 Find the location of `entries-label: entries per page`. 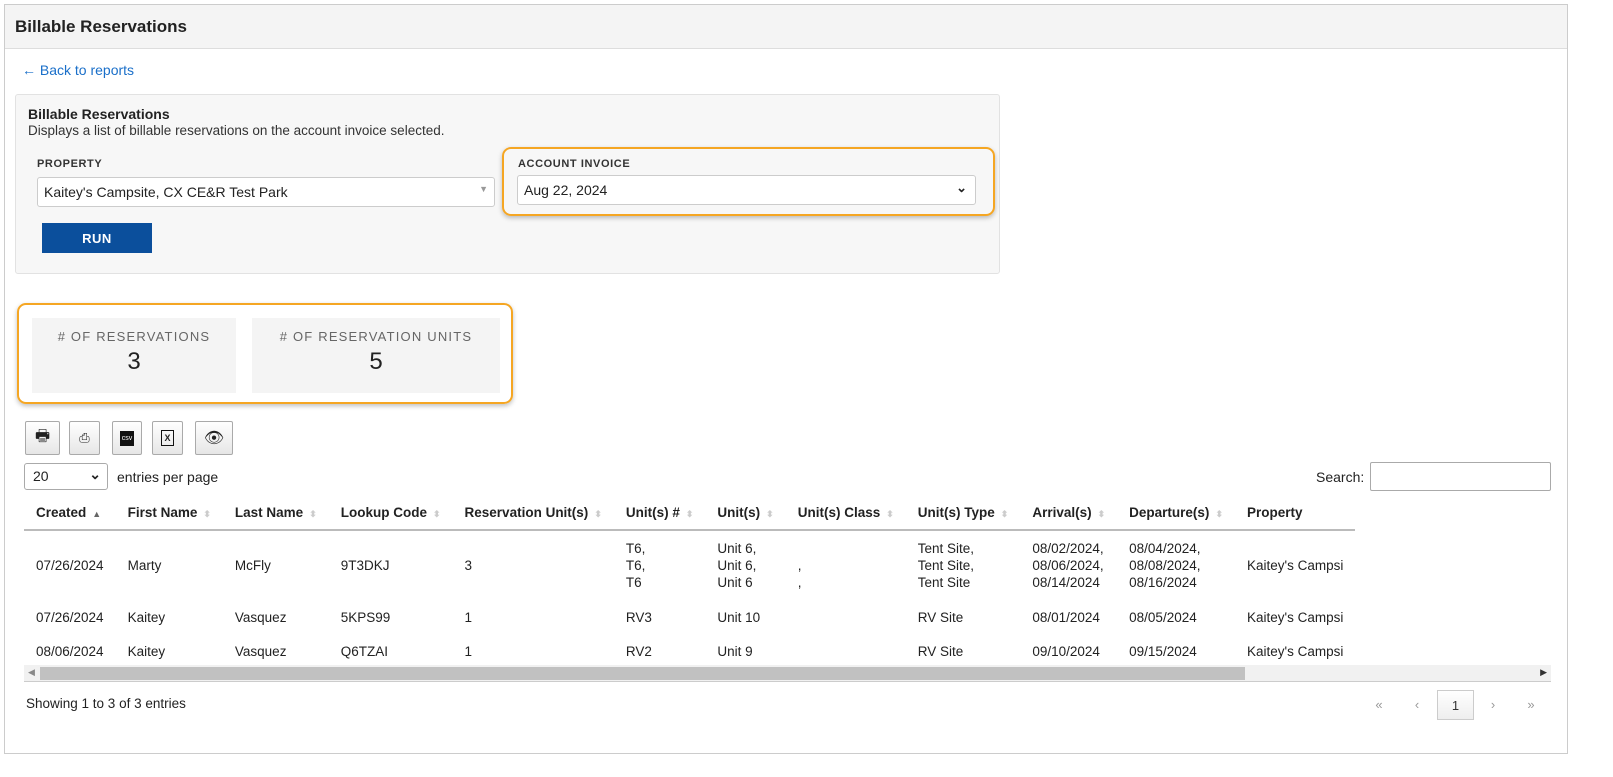

entries-label: entries per page is located at coordinates (168, 477).